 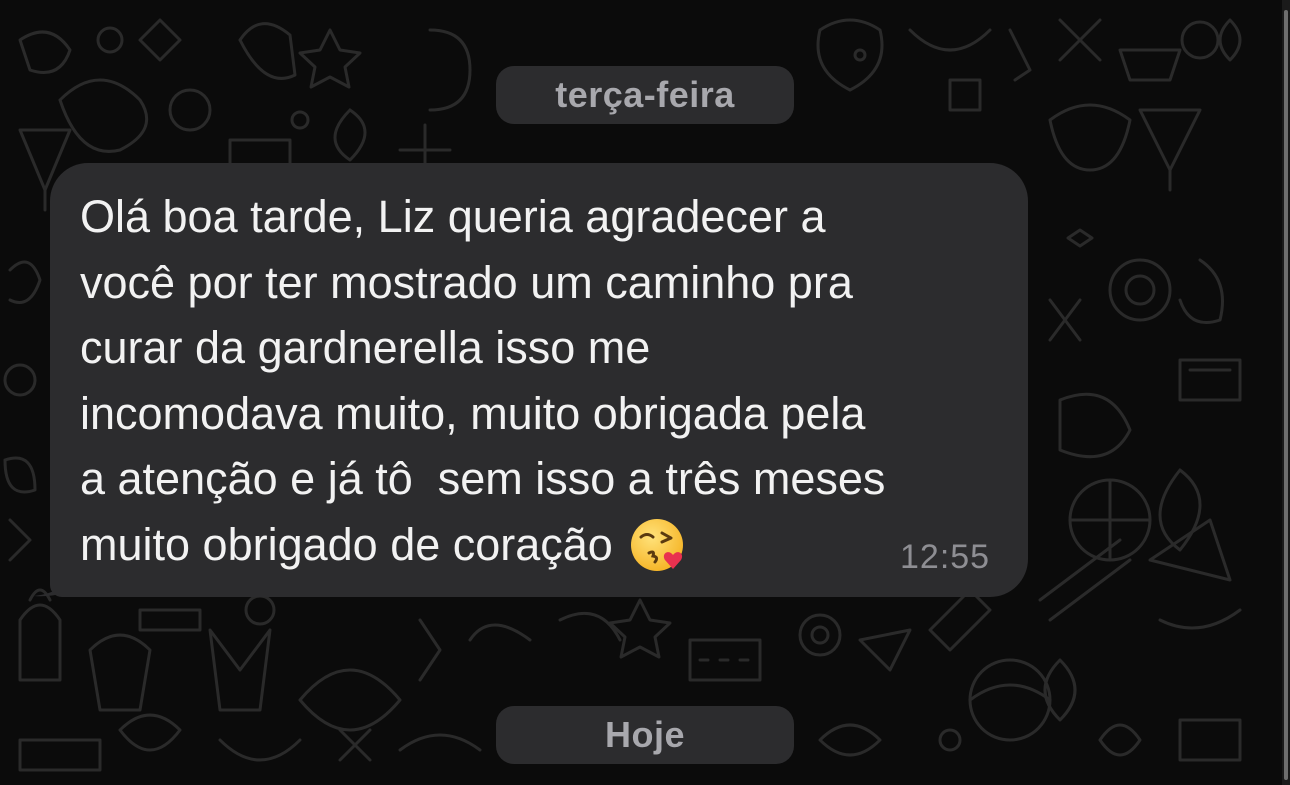 What do you see at coordinates (453, 216) in the screenshot?
I see `message-line: Olá boa tarde, Liz queria agradecer a` at bounding box center [453, 216].